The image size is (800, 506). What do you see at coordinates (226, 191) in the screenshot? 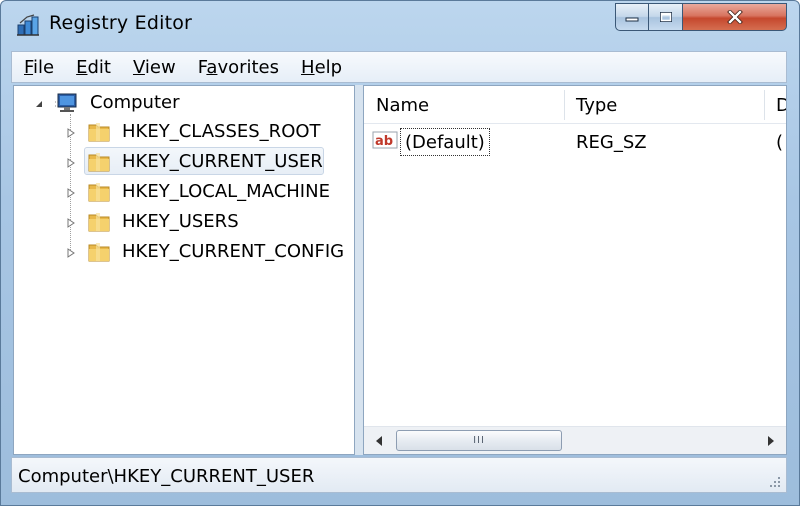
I see `tree-label: HKEY_LOCAL_MACHINE` at bounding box center [226, 191].